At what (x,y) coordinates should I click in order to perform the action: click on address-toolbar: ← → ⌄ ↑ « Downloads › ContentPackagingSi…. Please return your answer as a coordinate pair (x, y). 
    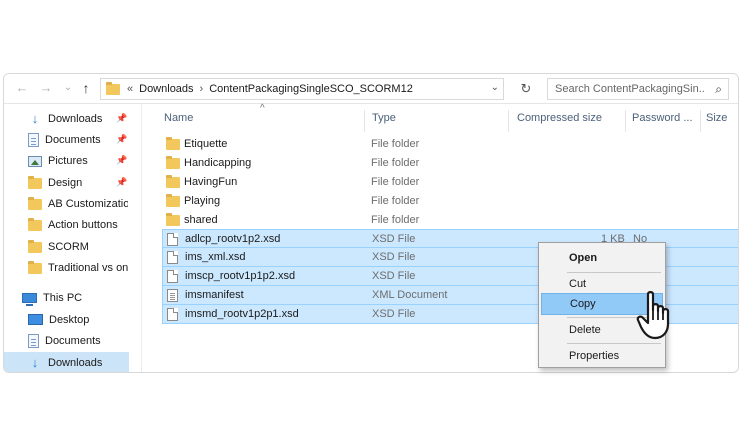
    Looking at the image, I should click on (371, 89).